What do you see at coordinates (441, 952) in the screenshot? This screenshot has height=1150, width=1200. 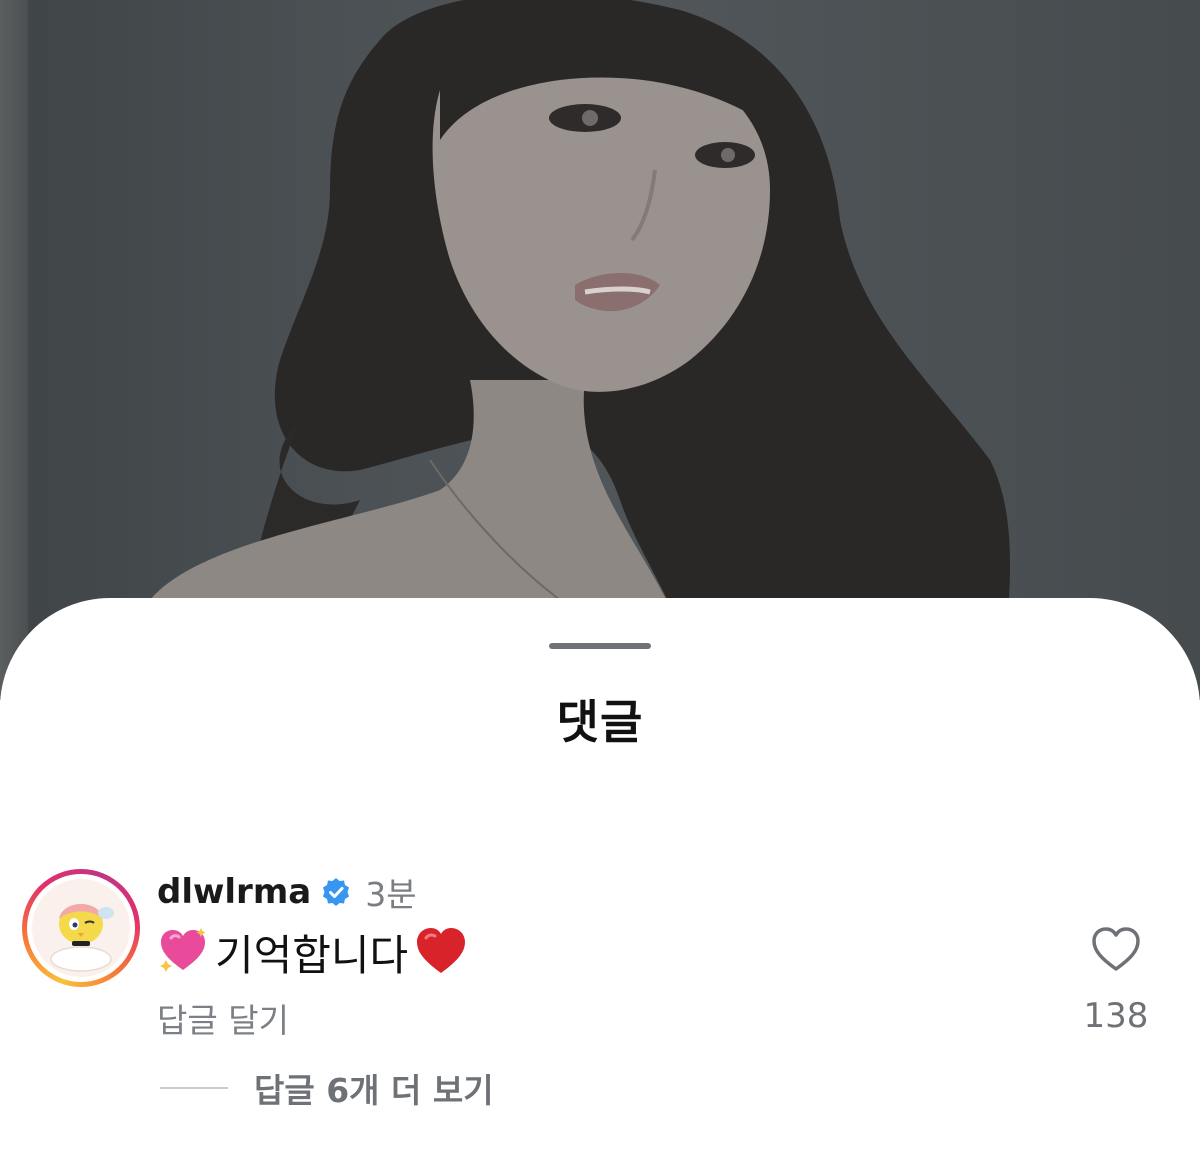 I see `red-heart-icon` at bounding box center [441, 952].